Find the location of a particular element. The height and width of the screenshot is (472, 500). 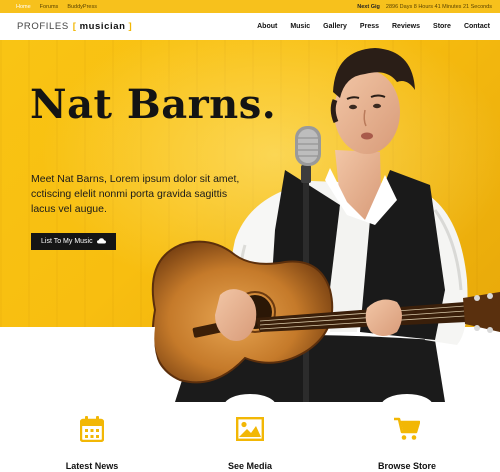

logo-text: PROFILES is located at coordinates (43, 26).